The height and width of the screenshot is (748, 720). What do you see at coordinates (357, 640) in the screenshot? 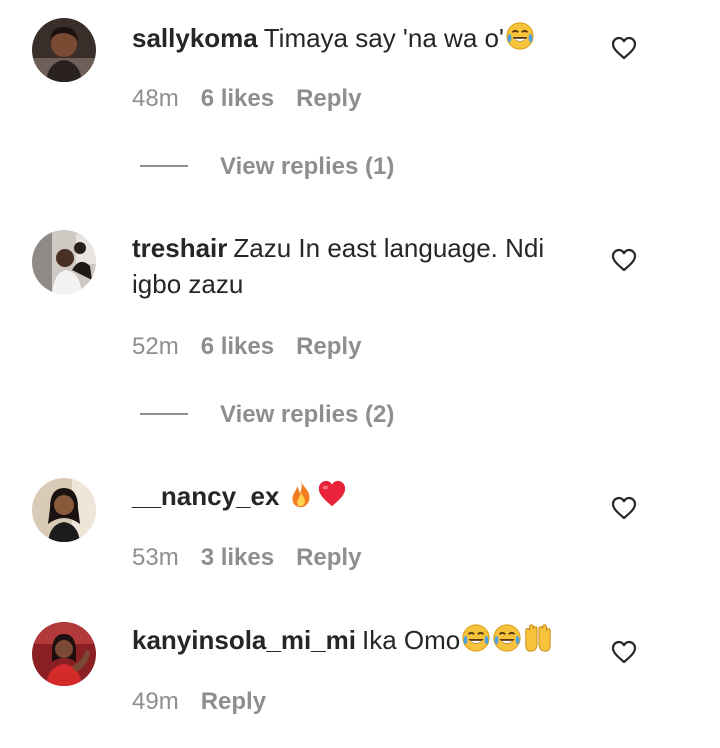
I see `comment-text: kanyinsola_mi_mi Ika Omo` at bounding box center [357, 640].